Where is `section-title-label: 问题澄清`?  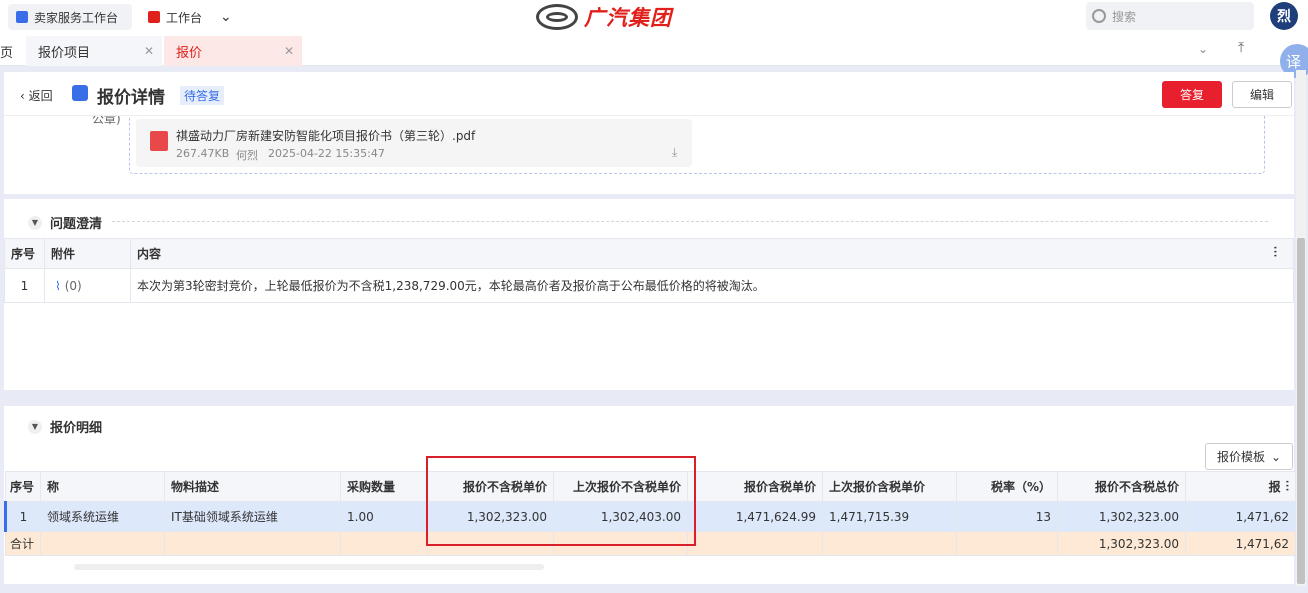 section-title-label: 问题澄清 is located at coordinates (76, 224).